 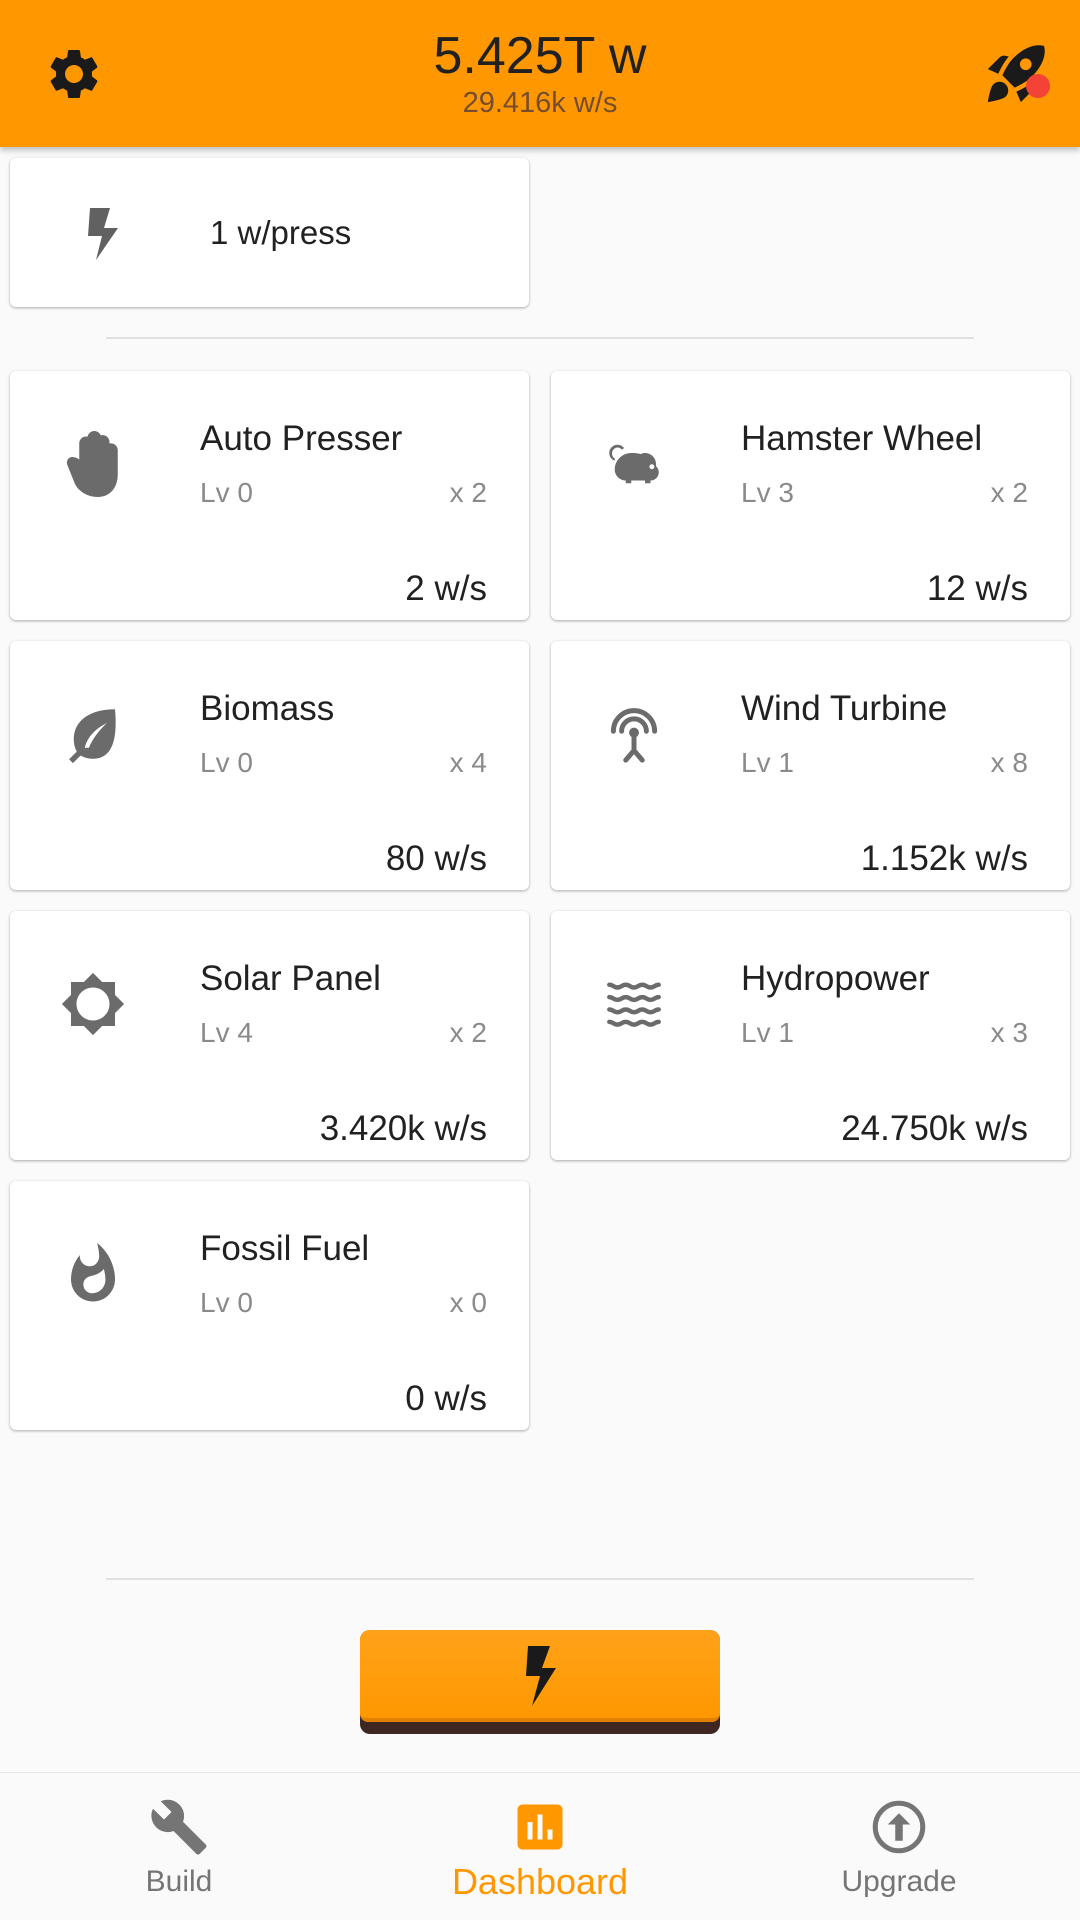 I want to click on total-energy: 5.425T w, so click(x=540, y=56).